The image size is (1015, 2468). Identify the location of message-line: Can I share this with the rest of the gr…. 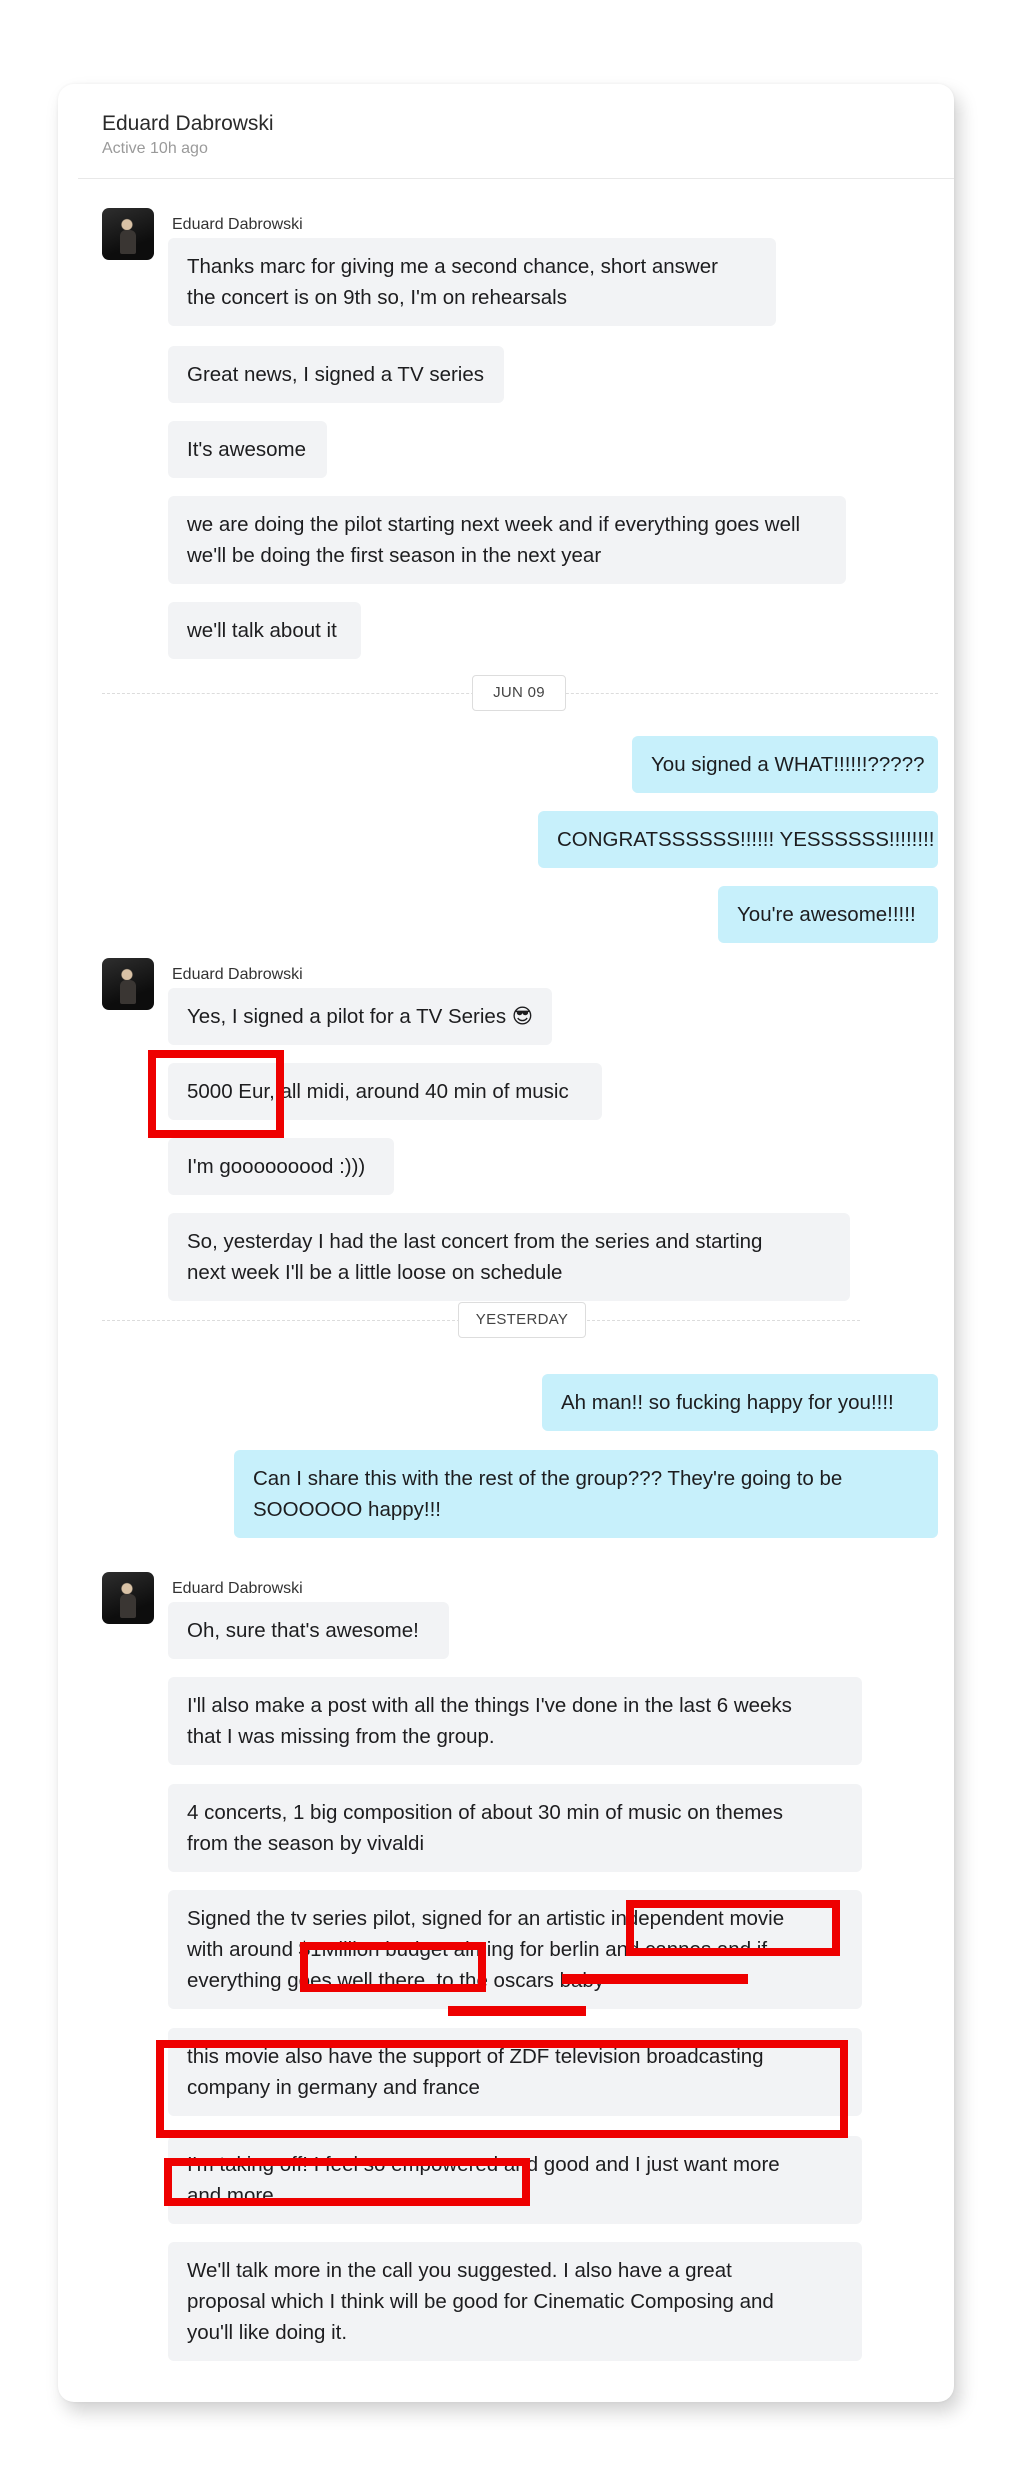
(548, 1478).